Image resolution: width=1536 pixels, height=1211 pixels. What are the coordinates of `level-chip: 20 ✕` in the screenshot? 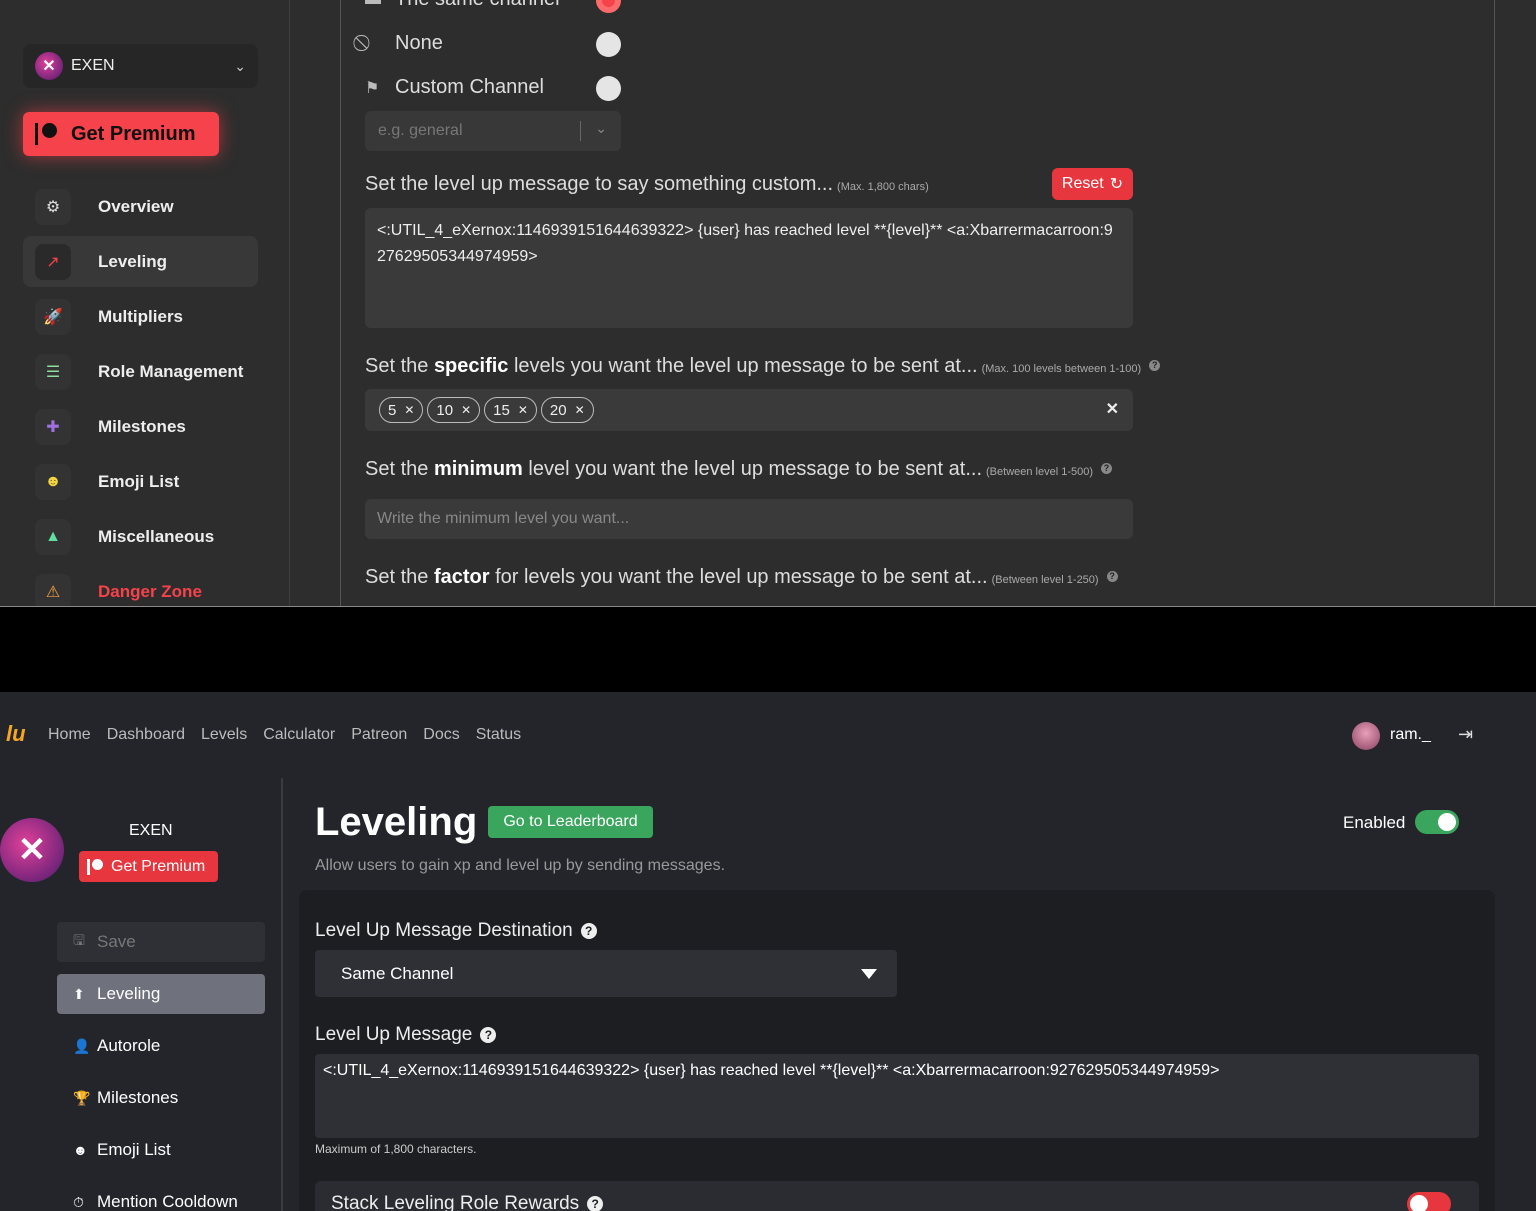 It's located at (567, 410).